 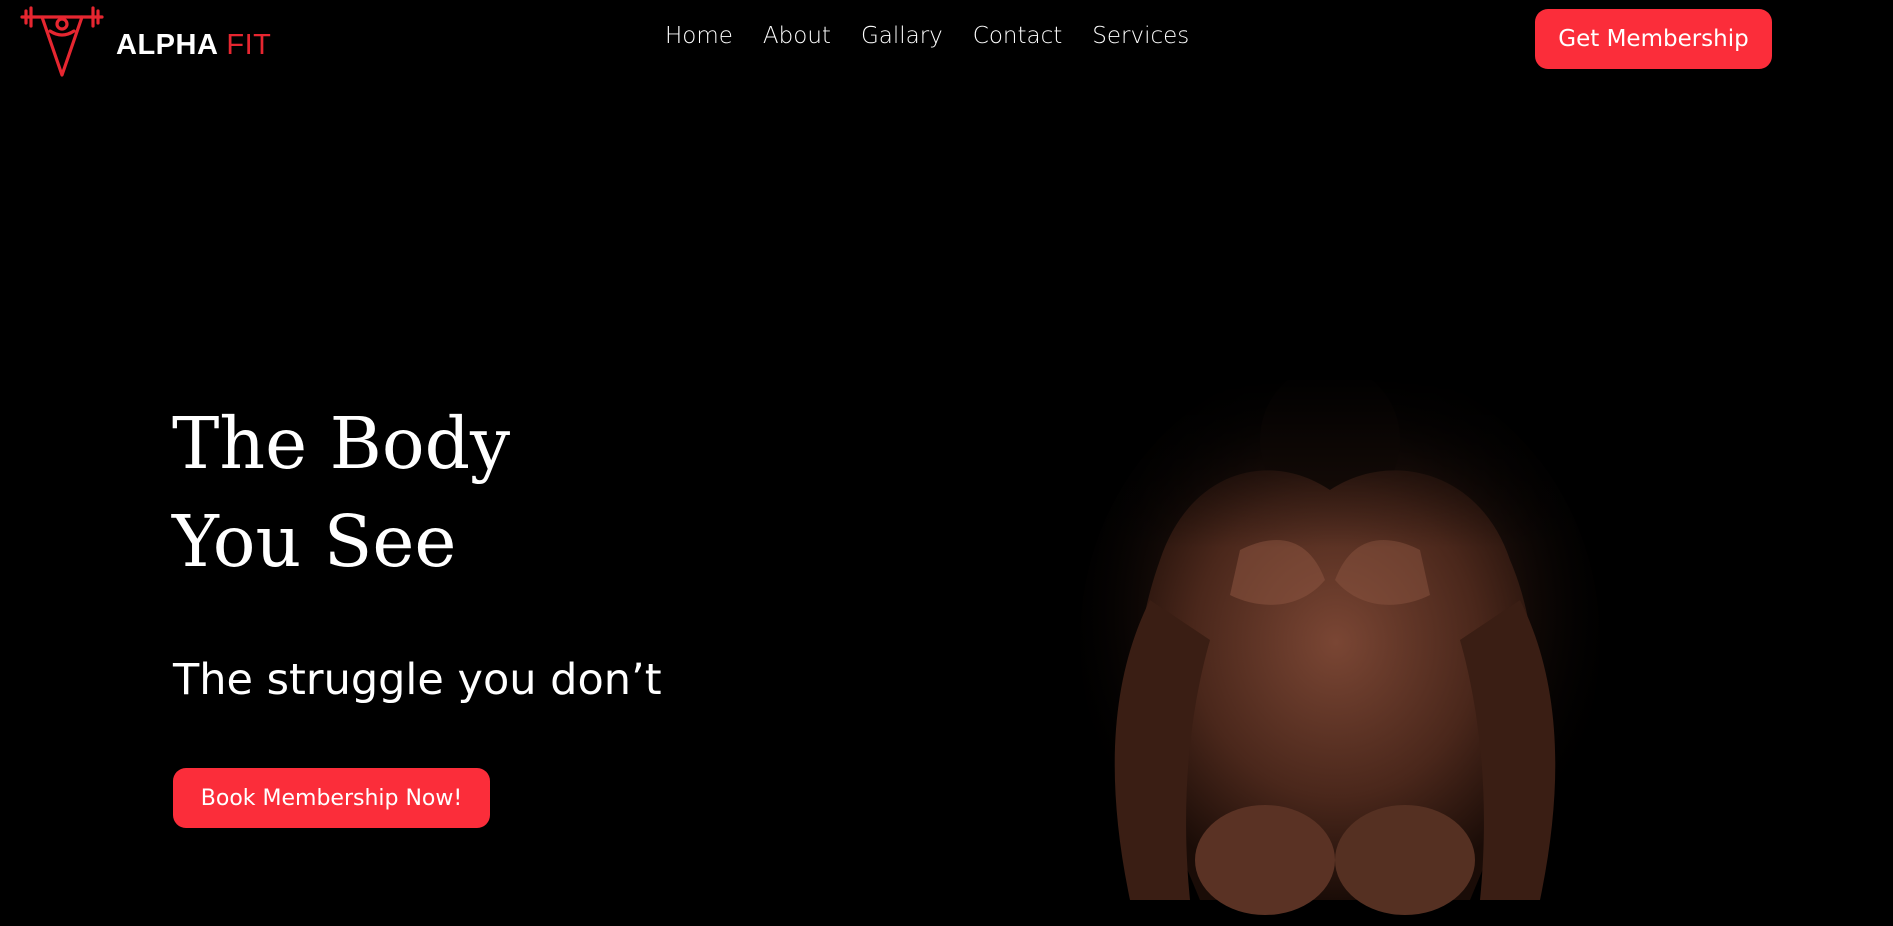 What do you see at coordinates (341, 493) in the screenshot?
I see `hero-title: The Body You See` at bounding box center [341, 493].